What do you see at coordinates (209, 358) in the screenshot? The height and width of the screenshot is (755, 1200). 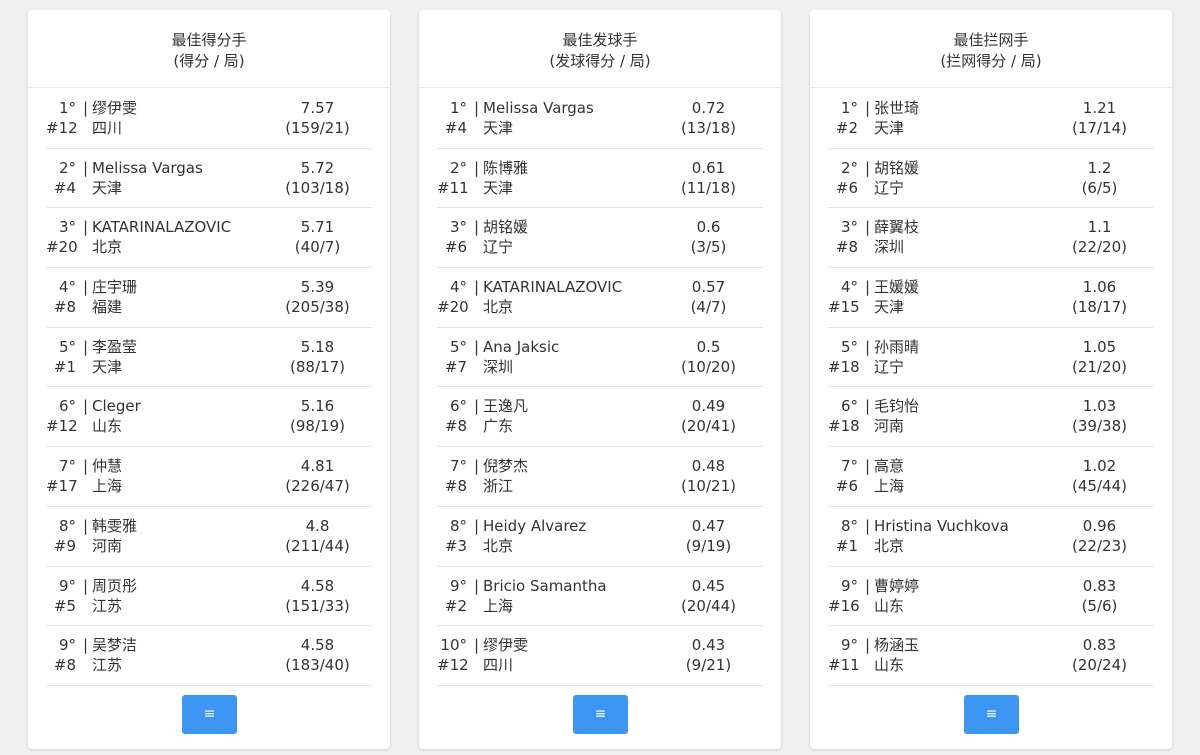 I see `table-row: 5° #1 李盈莹 天津 5.18 (88/17) |` at bounding box center [209, 358].